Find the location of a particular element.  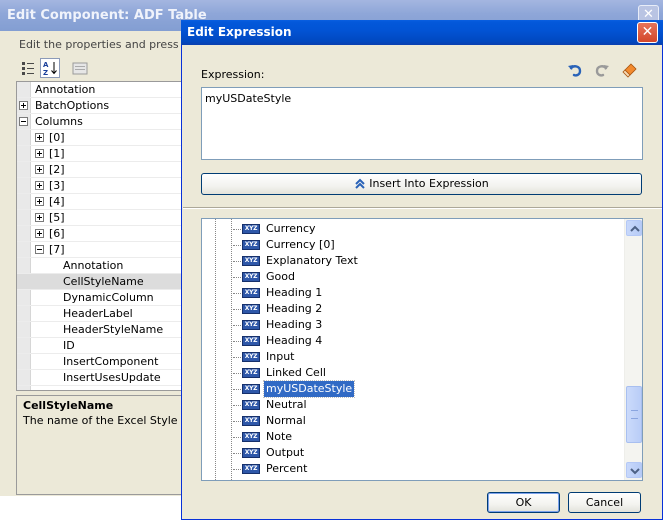

dialog-close-icon: ✕ is located at coordinates (647, 32).